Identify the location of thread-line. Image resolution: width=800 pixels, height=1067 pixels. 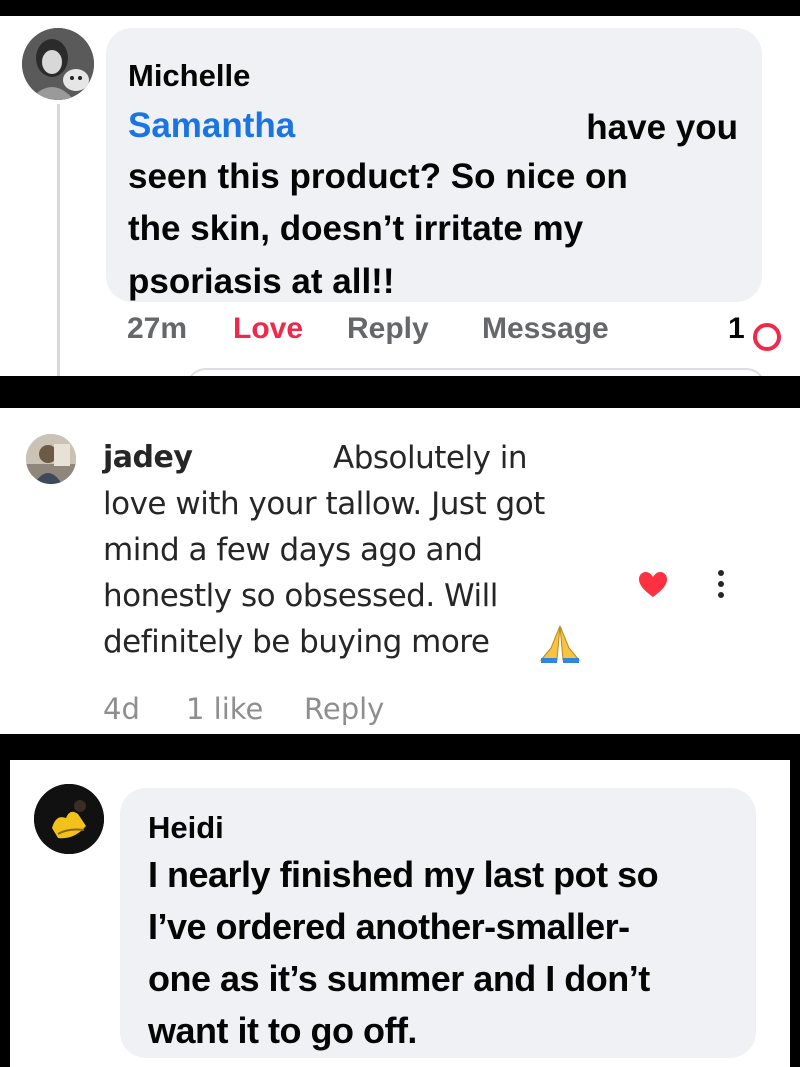
(58, 240).